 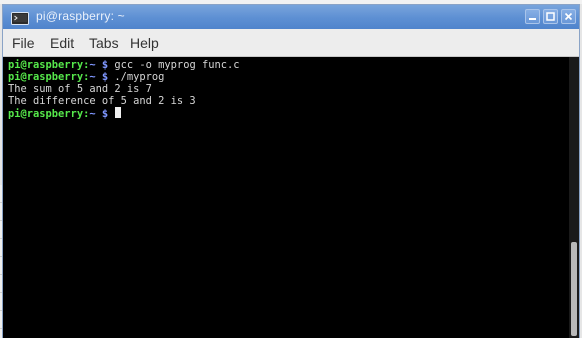 I want to click on minimize-icon, so click(x=532, y=19).